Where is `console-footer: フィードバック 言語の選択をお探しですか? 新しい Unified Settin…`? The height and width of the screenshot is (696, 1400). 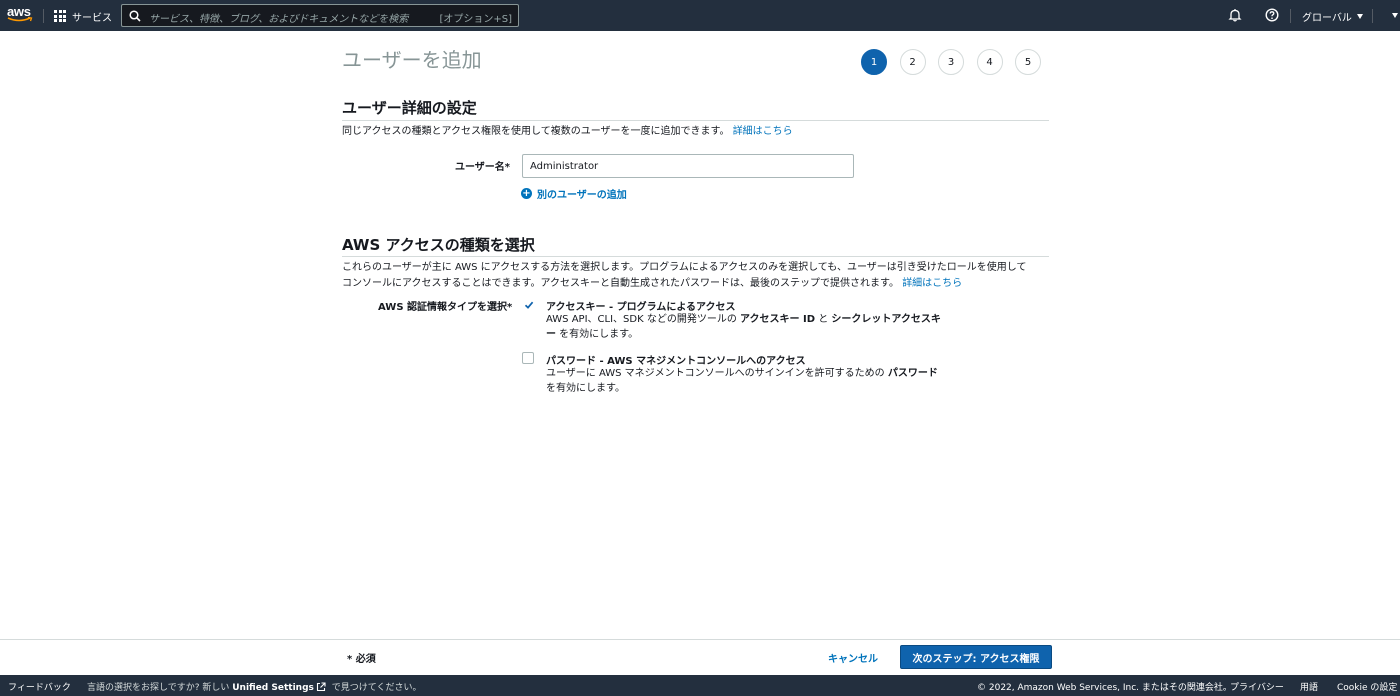 console-footer: フィードバック 言語の選択をお探しですか? 新しい Unified Settin… is located at coordinates (700, 685).